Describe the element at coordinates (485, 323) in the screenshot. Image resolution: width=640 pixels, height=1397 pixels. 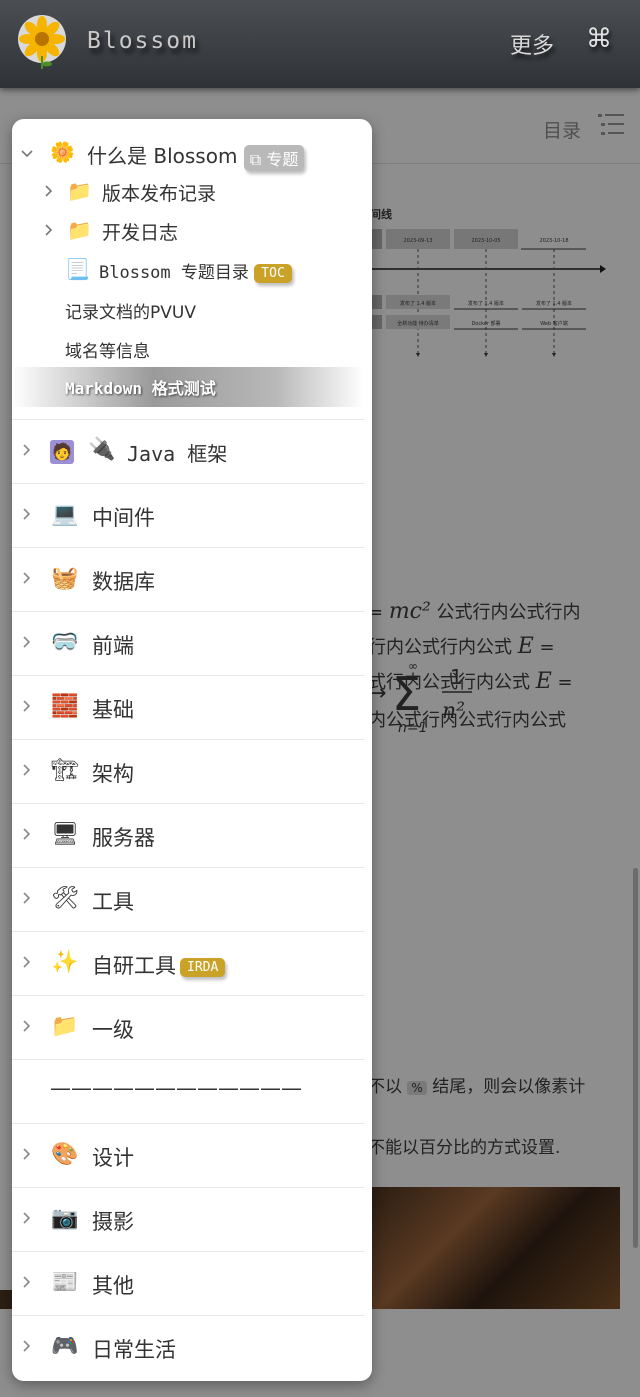
I see `timeline-note-5: Docker 部署` at that location.